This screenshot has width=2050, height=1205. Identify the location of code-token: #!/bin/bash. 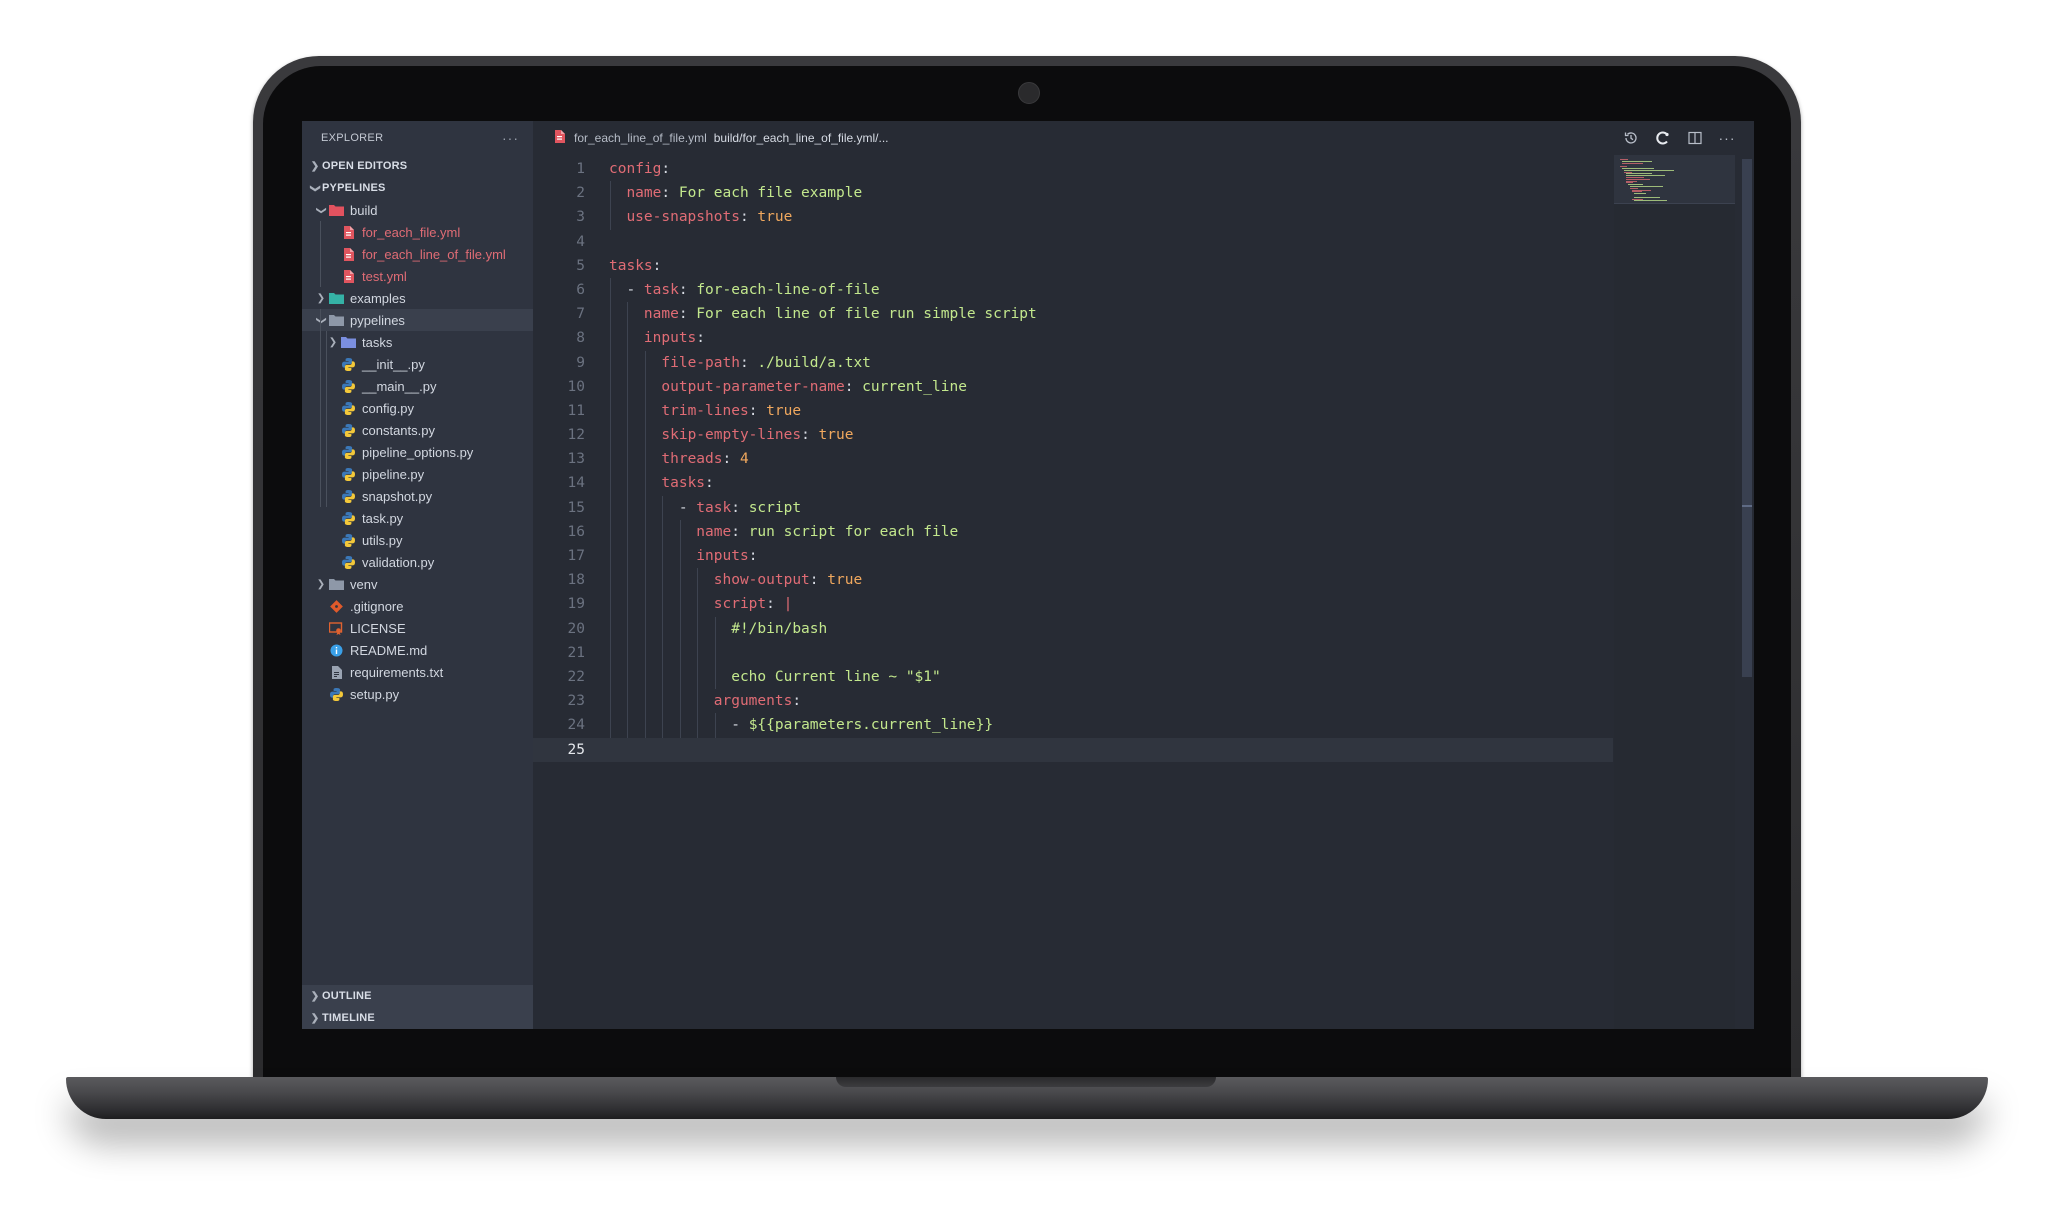
(779, 628).